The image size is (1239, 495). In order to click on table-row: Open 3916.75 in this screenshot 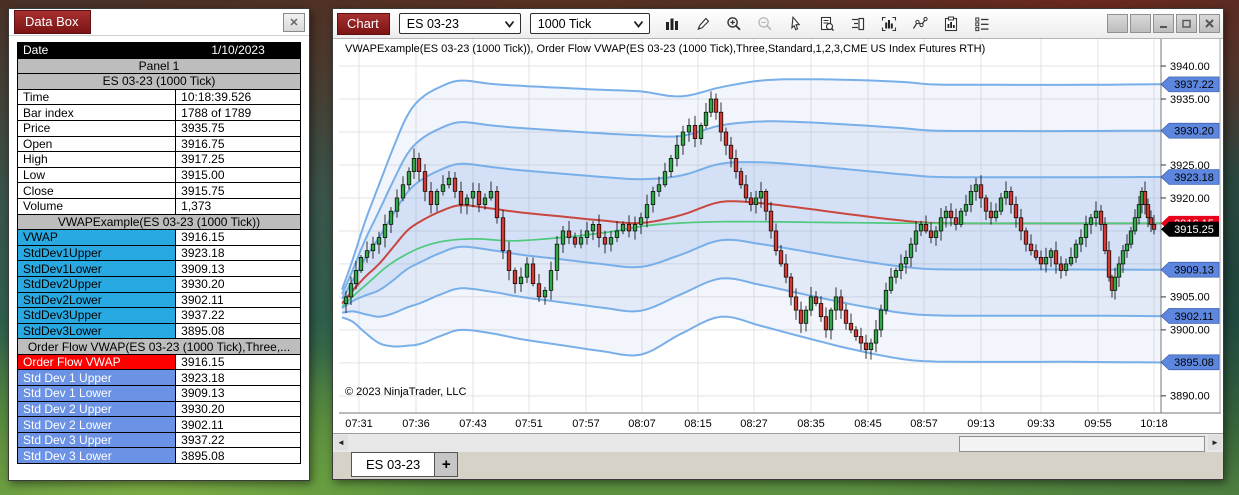, I will do `click(158, 144)`.